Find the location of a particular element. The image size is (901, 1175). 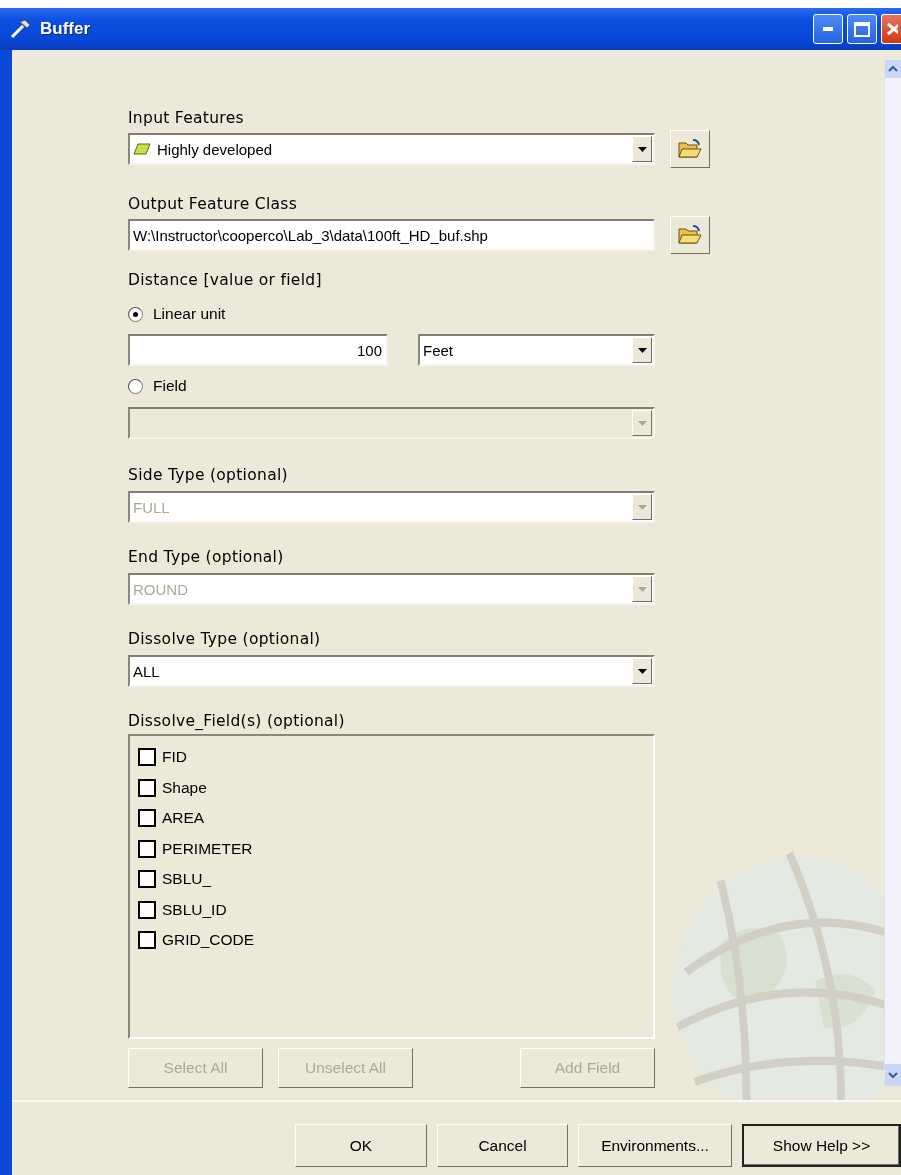

input-field: W:\Instructor\cooperco\Lab_3\data\100ft_HD_buf.shp is located at coordinates (391, 235).